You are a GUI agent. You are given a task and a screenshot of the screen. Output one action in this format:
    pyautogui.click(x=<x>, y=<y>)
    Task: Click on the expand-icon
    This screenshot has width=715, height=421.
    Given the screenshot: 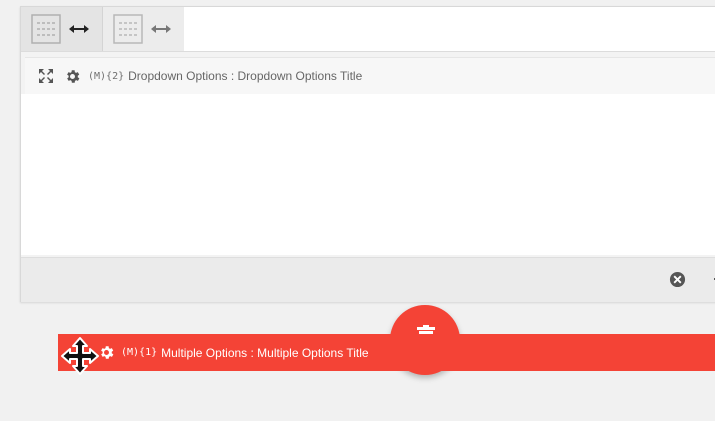 What is the action you would take?
    pyautogui.click(x=46, y=76)
    